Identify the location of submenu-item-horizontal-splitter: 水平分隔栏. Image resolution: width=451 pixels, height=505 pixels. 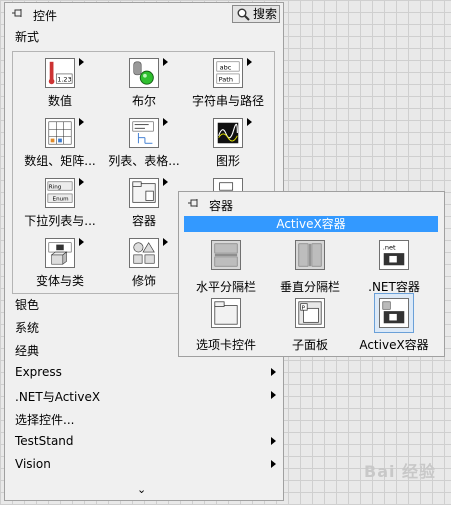
(226, 270).